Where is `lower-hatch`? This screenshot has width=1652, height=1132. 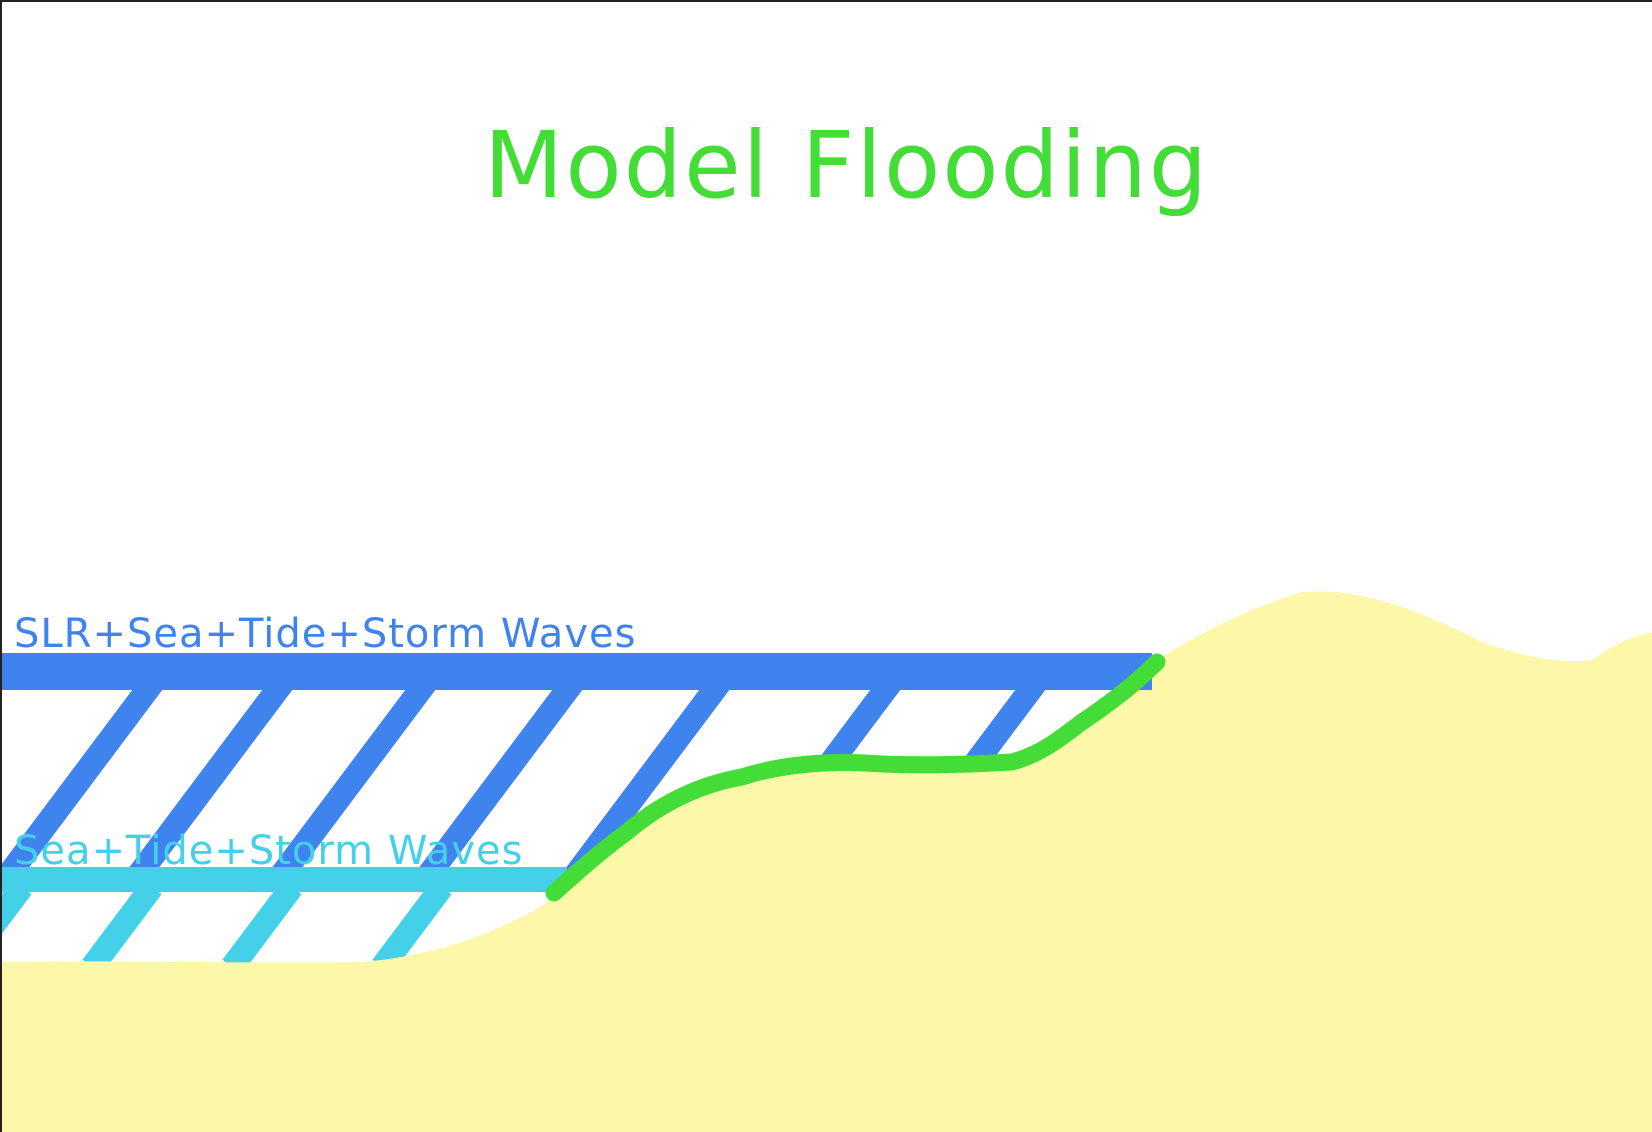
lower-hatch is located at coordinates (227, 924).